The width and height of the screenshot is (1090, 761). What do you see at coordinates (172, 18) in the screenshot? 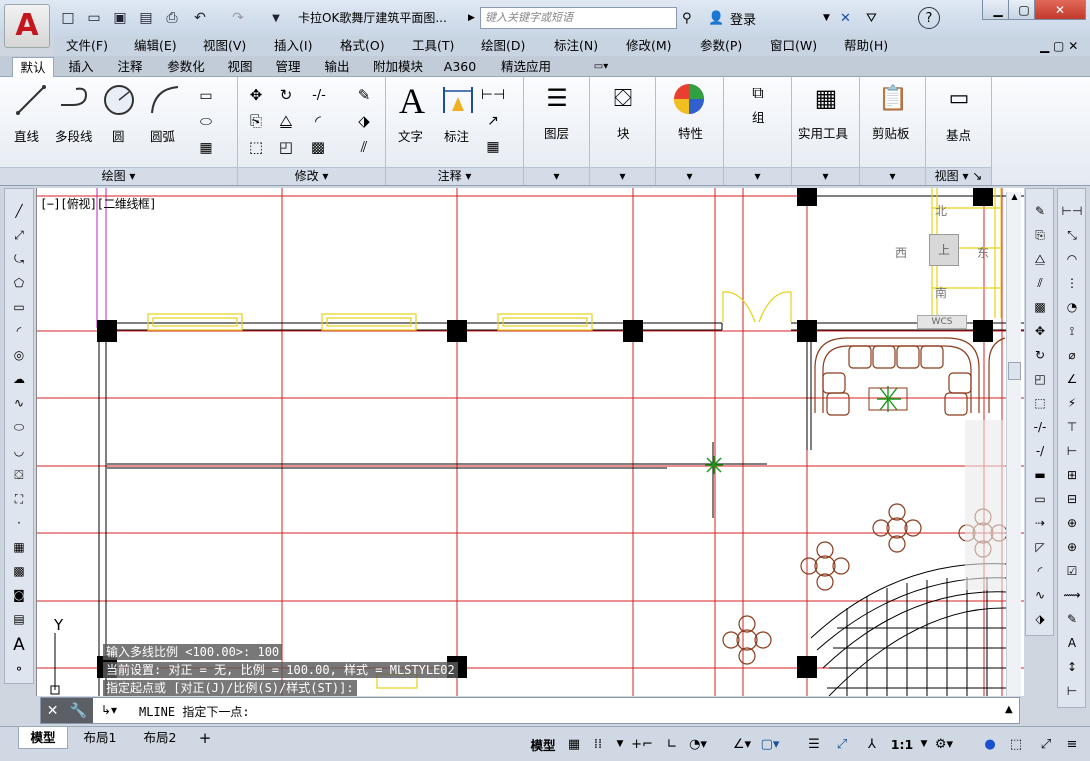
I see `print-icon: ⎙` at bounding box center [172, 18].